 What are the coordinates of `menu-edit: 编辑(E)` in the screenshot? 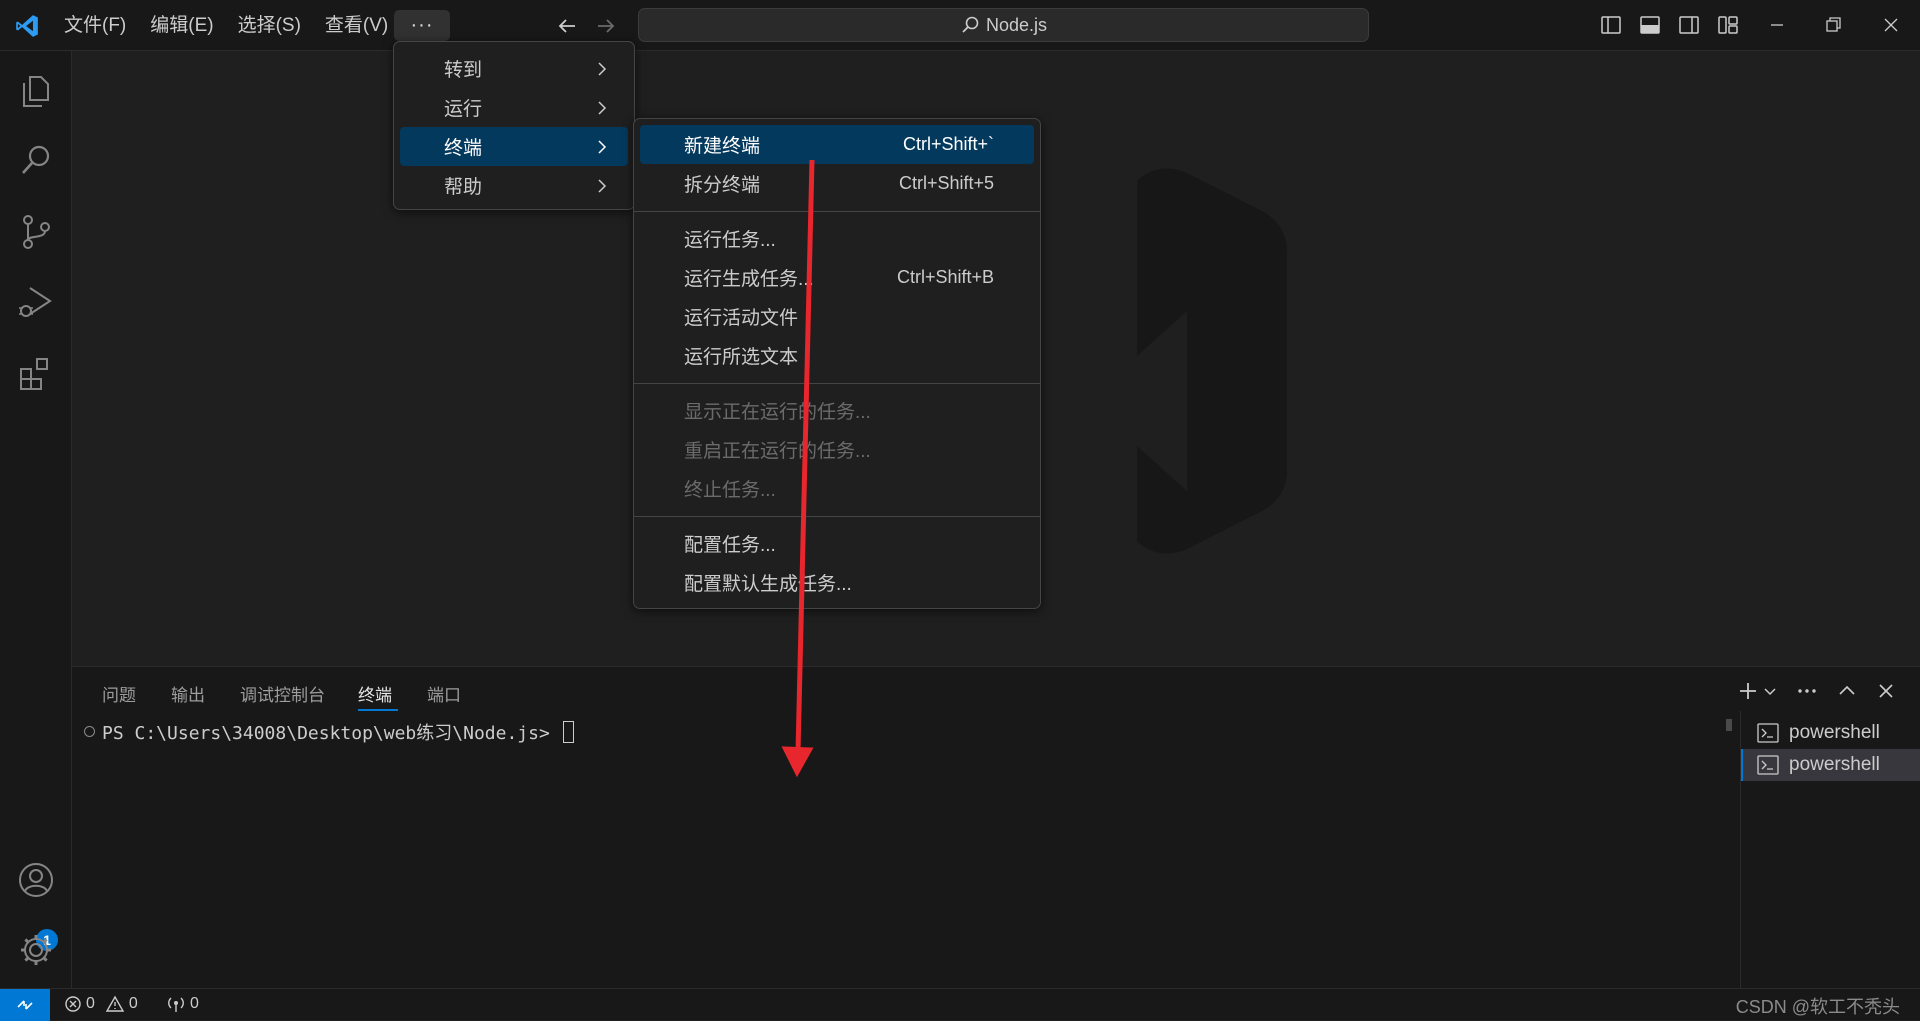 It's located at (181, 26).